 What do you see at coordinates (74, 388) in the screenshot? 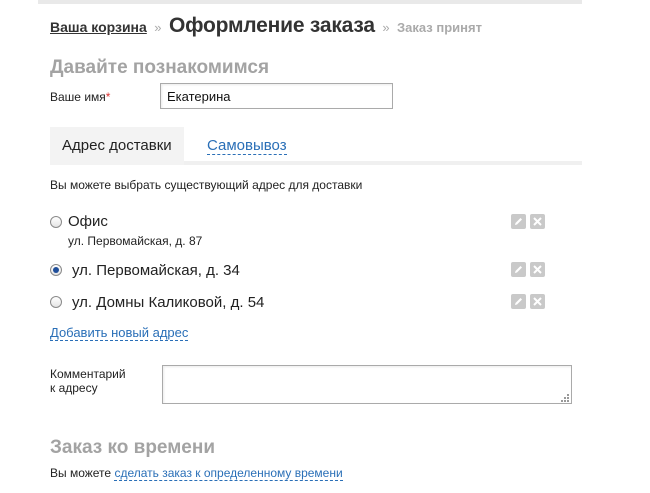
I see `comment-label-line2: к адресу` at bounding box center [74, 388].